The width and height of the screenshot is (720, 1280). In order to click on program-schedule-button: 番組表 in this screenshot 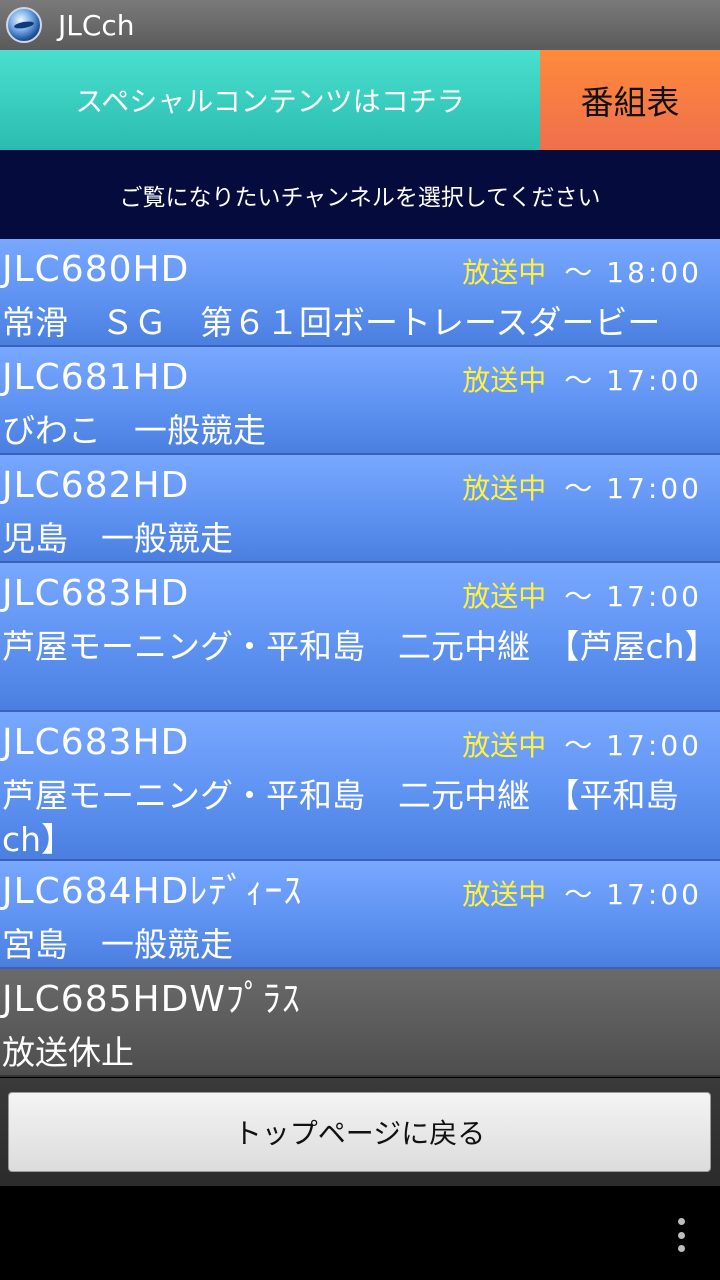, I will do `click(630, 100)`.